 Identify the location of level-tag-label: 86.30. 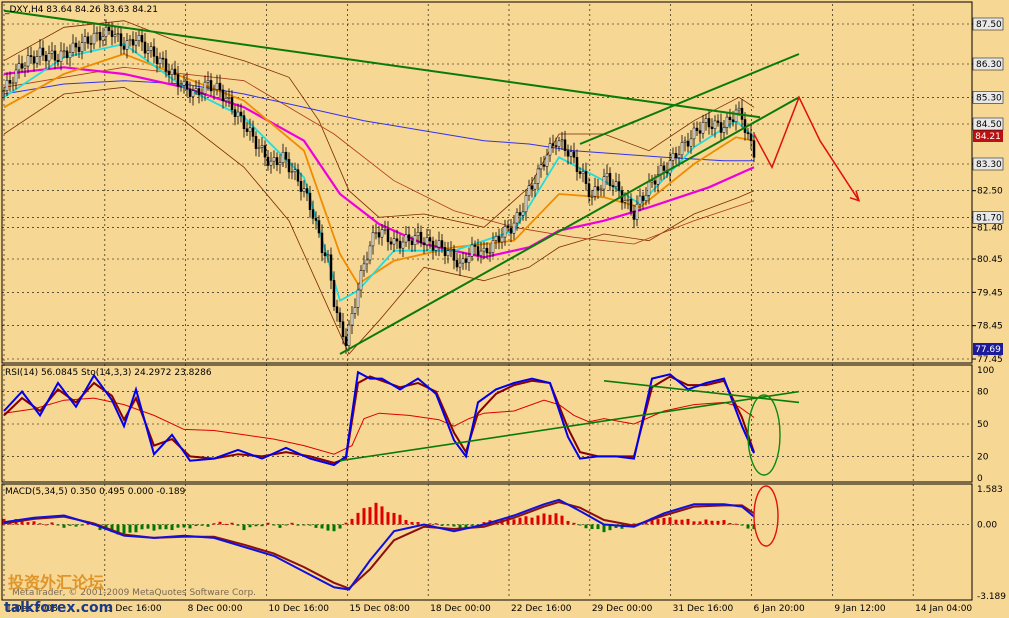
(989, 65).